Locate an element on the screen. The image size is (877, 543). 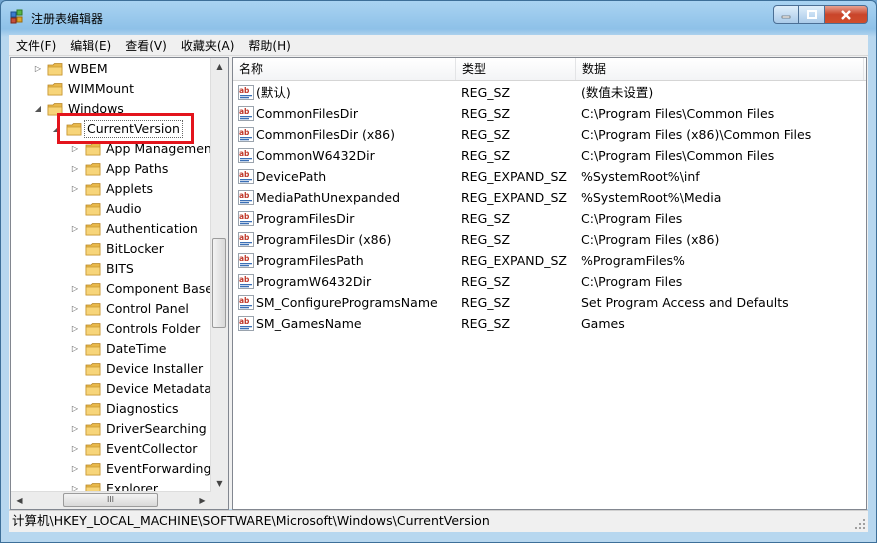
minimize-icon is located at coordinates (786, 16).